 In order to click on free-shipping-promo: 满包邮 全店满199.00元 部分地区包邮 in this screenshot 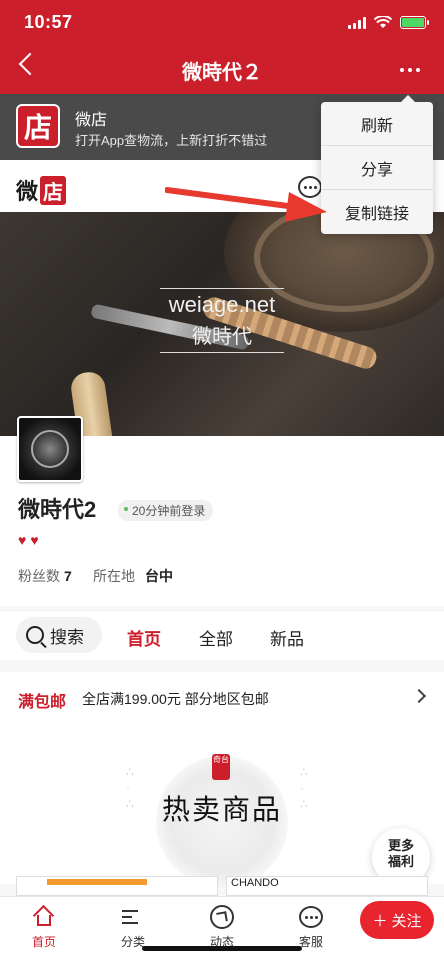, I will do `click(222, 698)`.